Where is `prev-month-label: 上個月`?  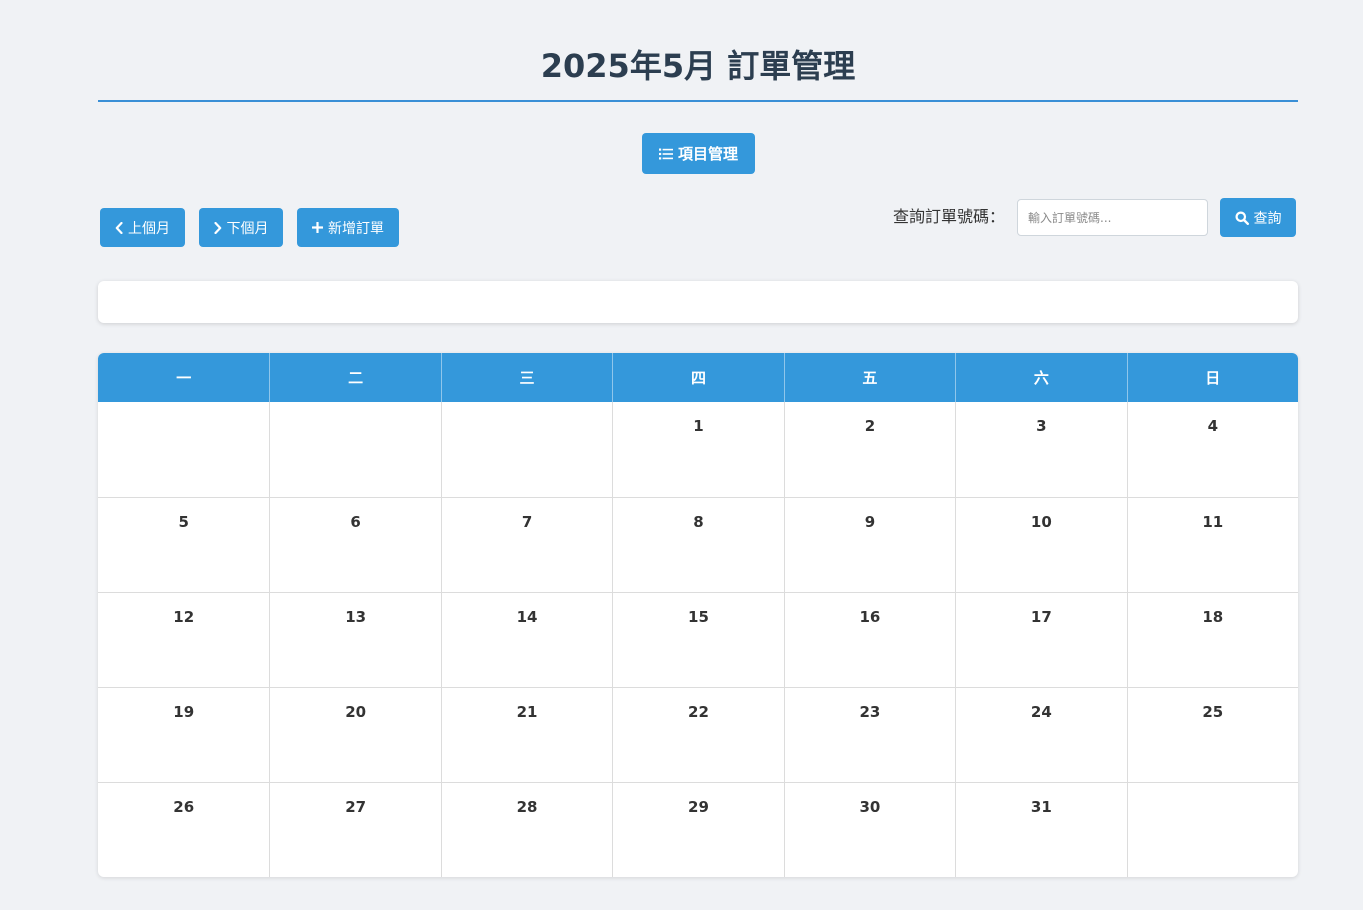 prev-month-label: 上個月 is located at coordinates (149, 228).